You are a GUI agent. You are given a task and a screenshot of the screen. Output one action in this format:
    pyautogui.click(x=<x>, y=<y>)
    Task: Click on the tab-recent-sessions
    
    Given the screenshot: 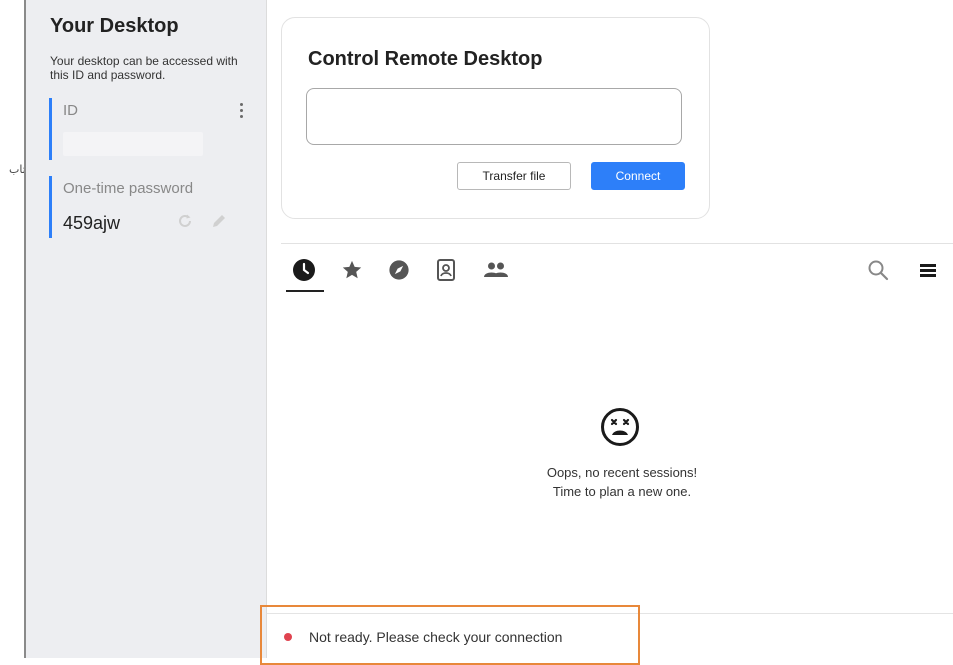 What is the action you would take?
    pyautogui.click(x=304, y=270)
    